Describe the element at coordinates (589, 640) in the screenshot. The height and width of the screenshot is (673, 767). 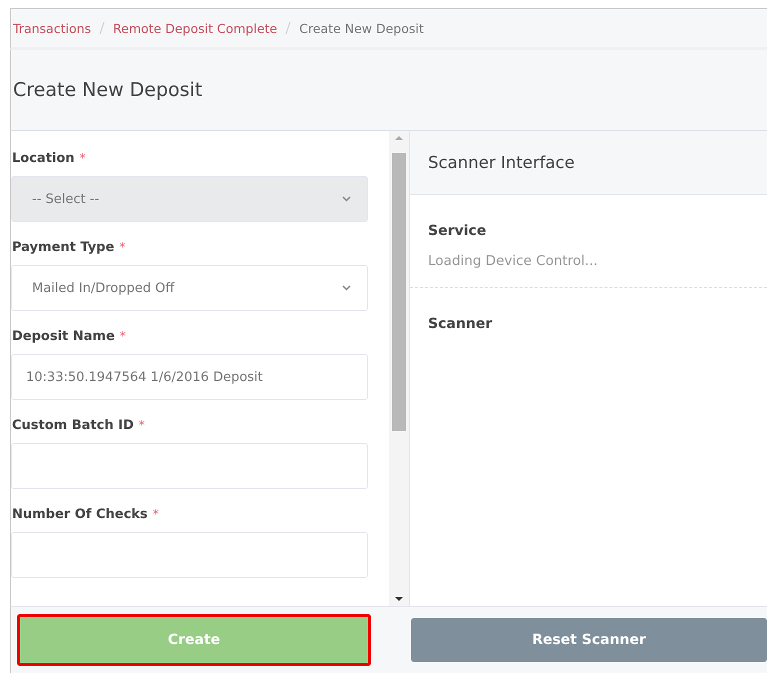
I see `reset-button: Reset Scanner` at that location.